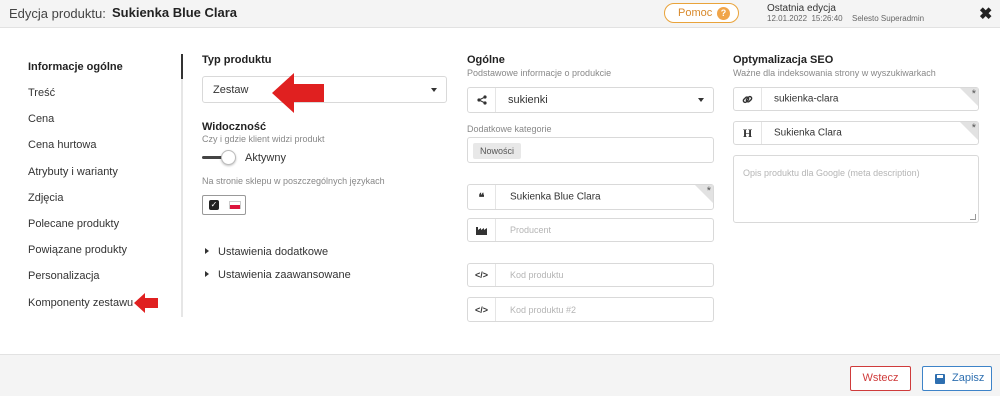 The width and height of the screenshot is (1000, 396). What do you see at coordinates (41, 93) in the screenshot?
I see `sidebar-item-content: Treść` at bounding box center [41, 93].